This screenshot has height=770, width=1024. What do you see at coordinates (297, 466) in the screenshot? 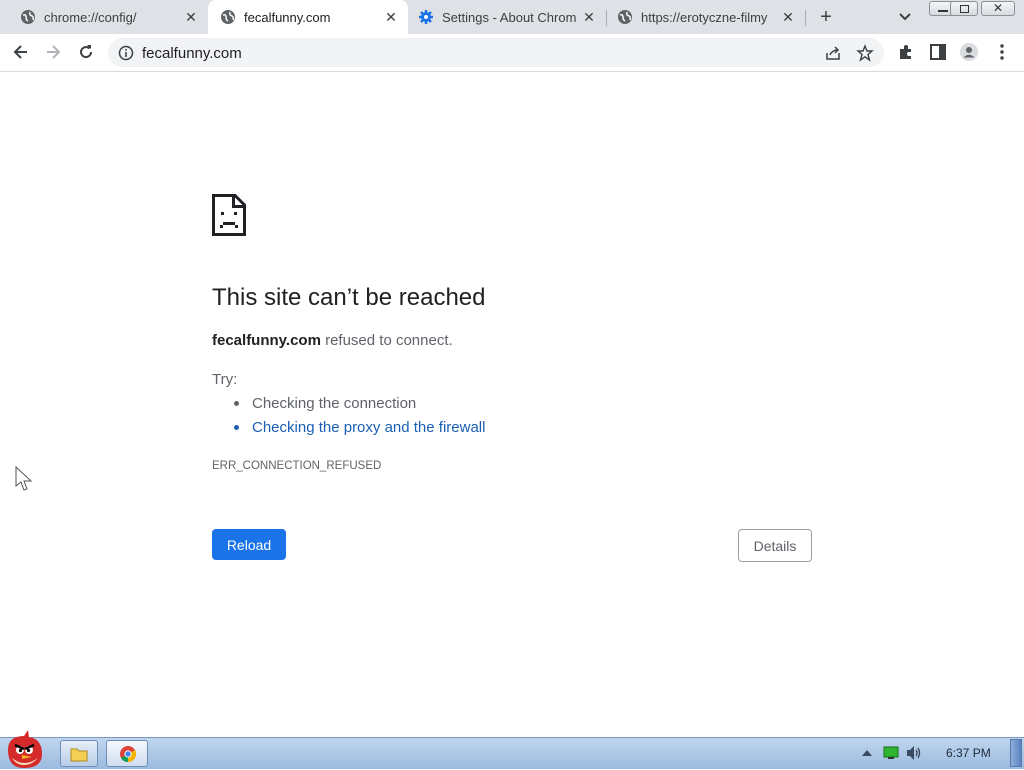
I see `error-code: ERR_CONNECTION_REFUSED` at bounding box center [297, 466].